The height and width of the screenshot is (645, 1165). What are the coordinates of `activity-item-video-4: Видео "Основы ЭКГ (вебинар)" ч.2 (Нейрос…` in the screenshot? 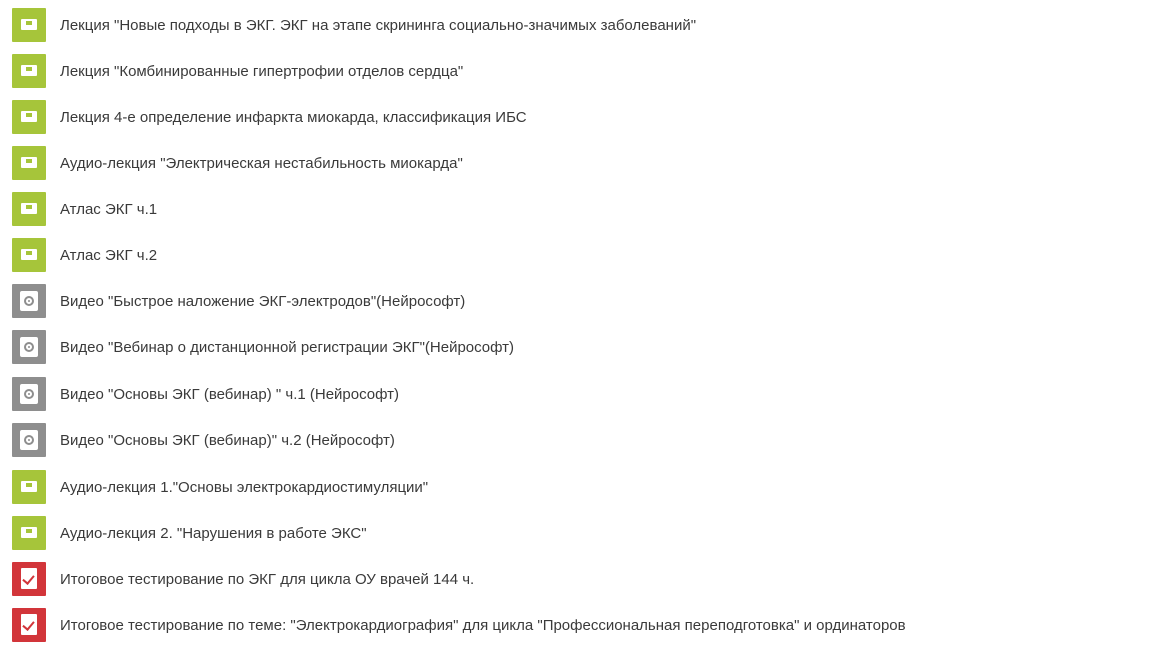 It's located at (197, 440).